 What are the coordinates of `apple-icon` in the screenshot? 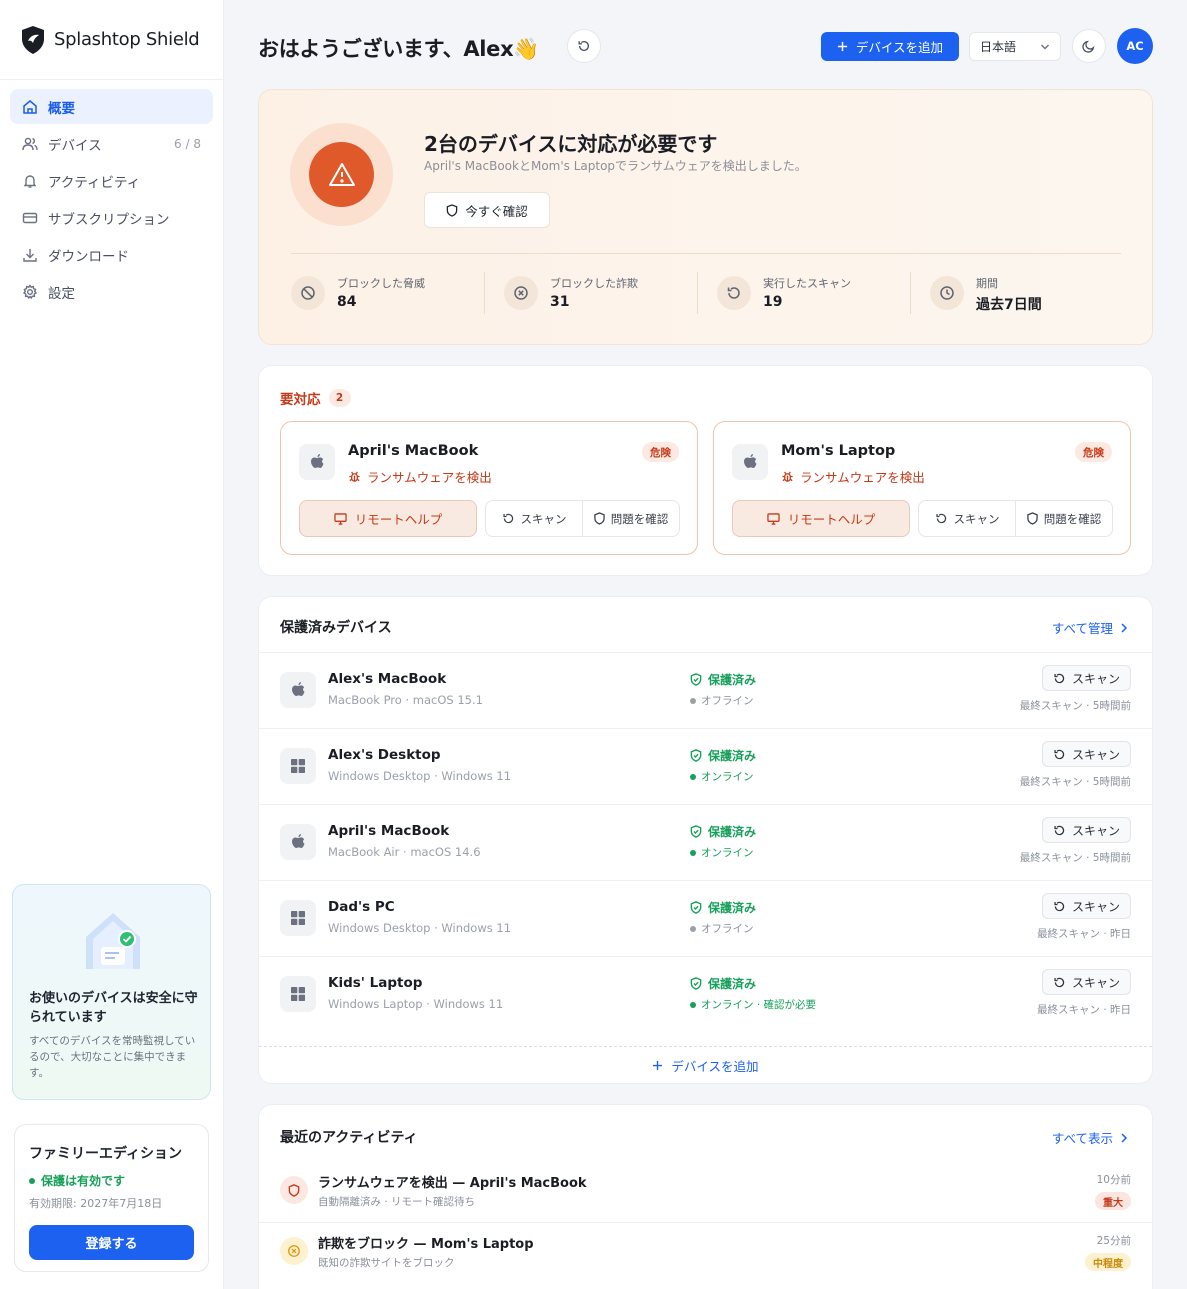 It's located at (750, 462).